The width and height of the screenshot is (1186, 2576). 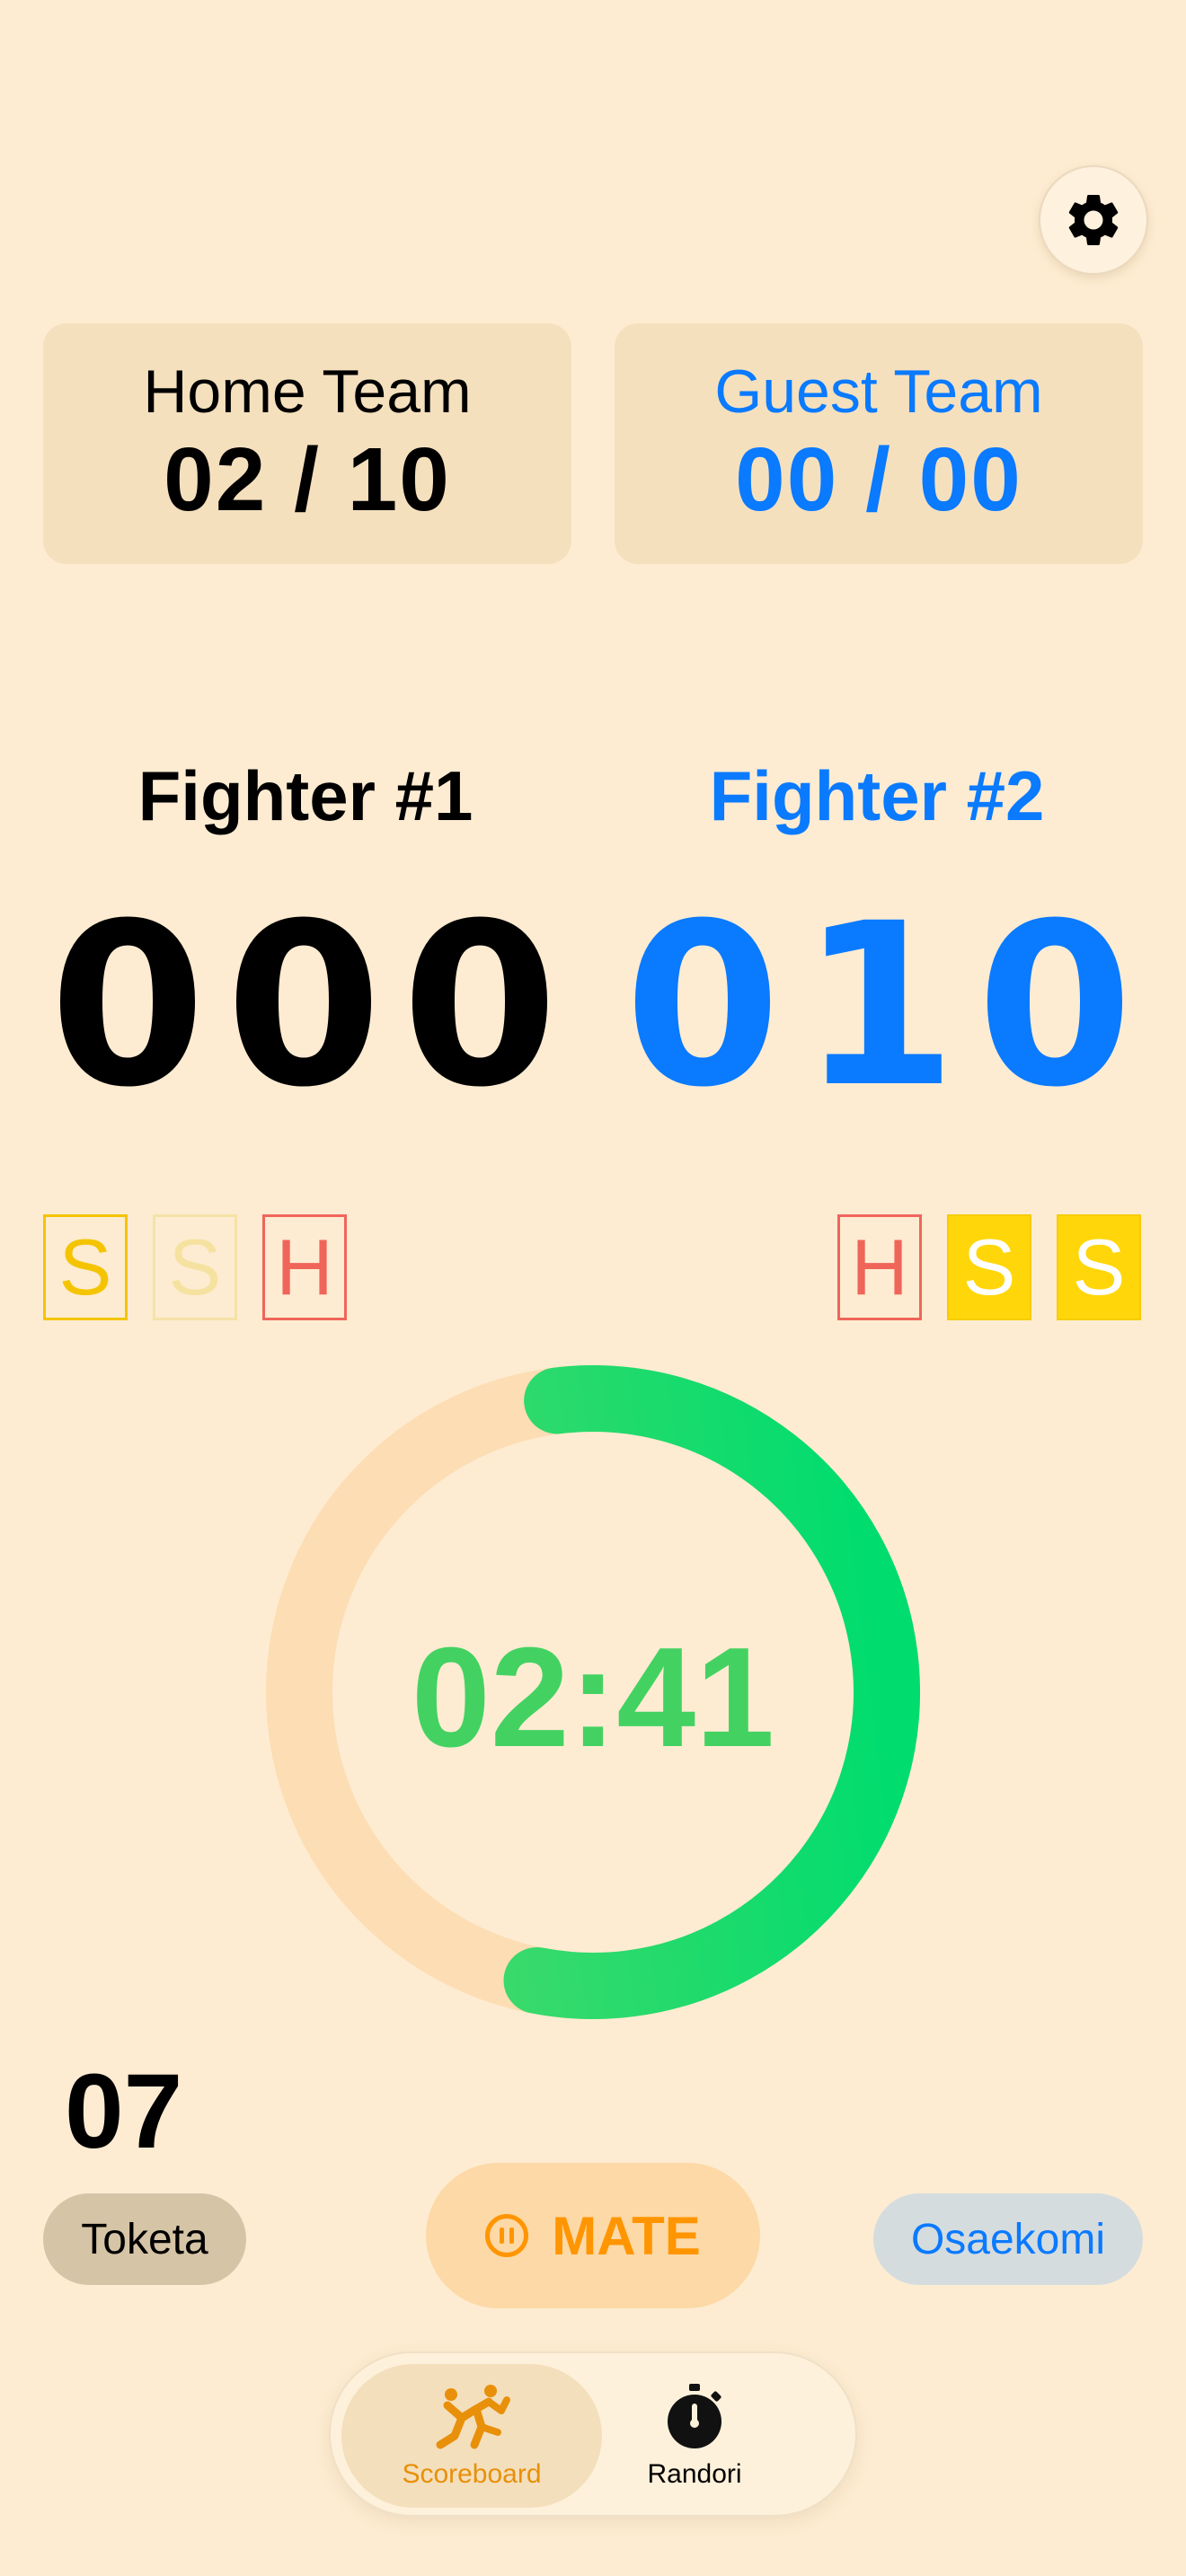 What do you see at coordinates (304, 1267) in the screenshot?
I see `fighter-1-hansoku: H` at bounding box center [304, 1267].